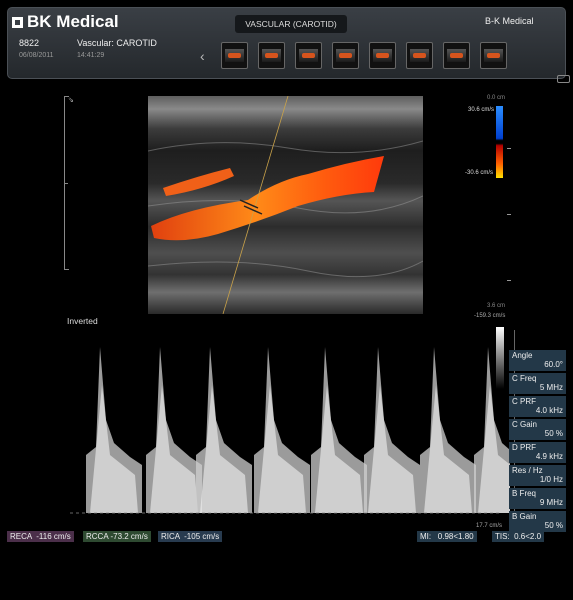 This screenshot has height=600, width=573. I want to click on param-angle: Angle 60.0°, so click(537, 360).